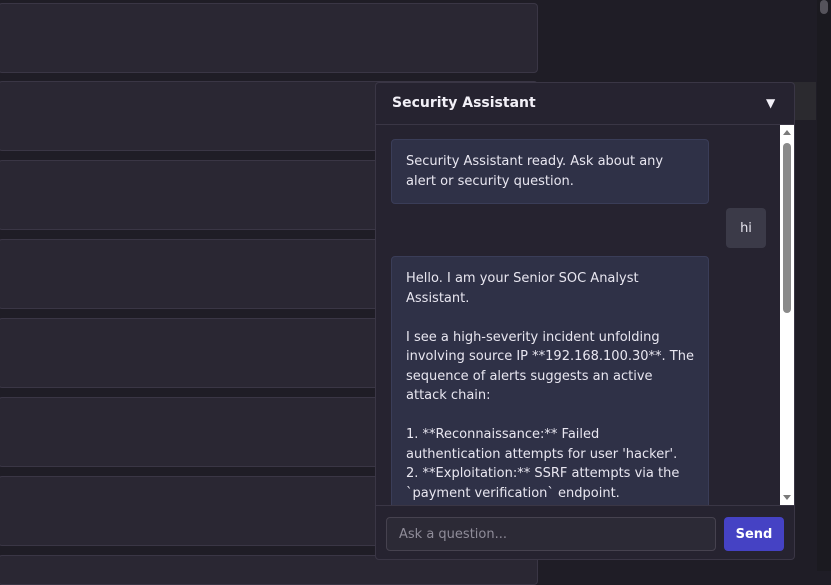 The width and height of the screenshot is (831, 585). What do you see at coordinates (754, 534) in the screenshot?
I see `send-button: Send` at bounding box center [754, 534].